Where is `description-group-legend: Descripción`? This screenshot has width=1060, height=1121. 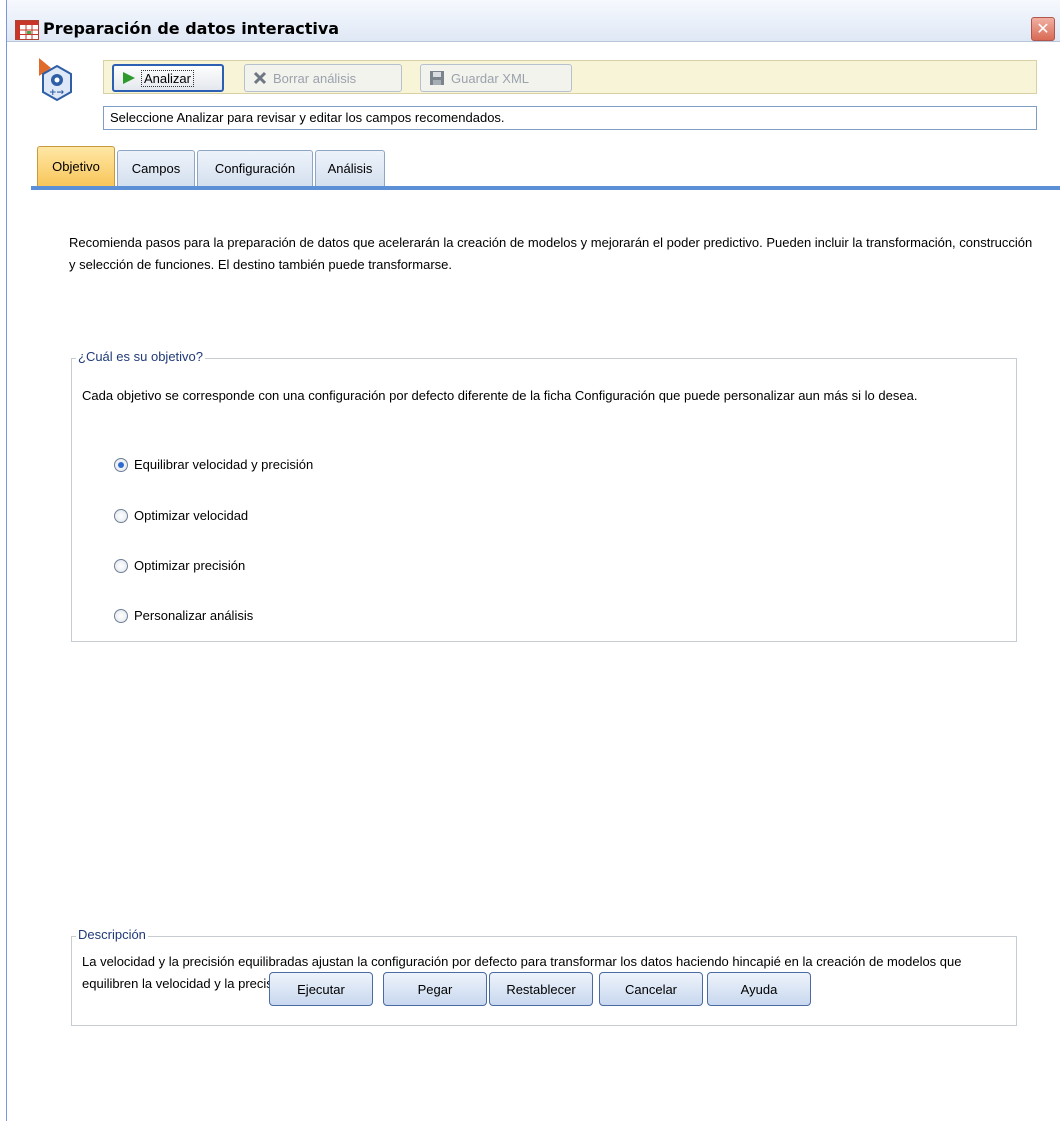
description-group-legend: Descripción is located at coordinates (112, 934).